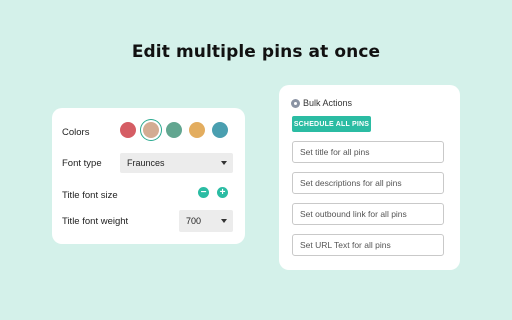  I want to click on color-swatches, so click(177, 130).